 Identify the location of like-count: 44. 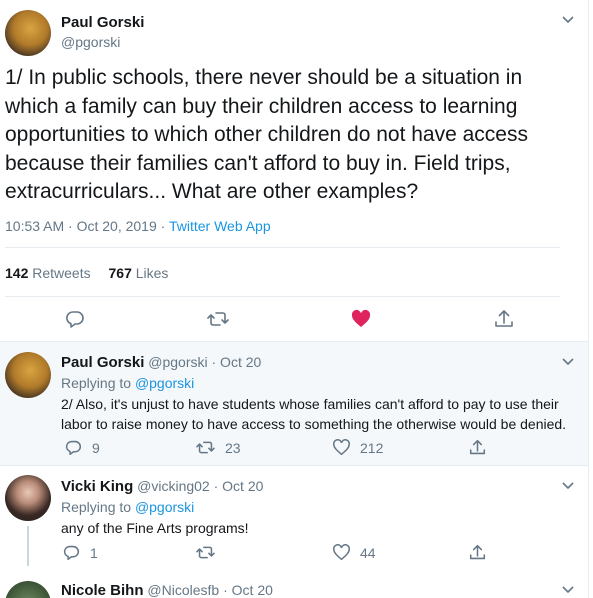
(368, 552).